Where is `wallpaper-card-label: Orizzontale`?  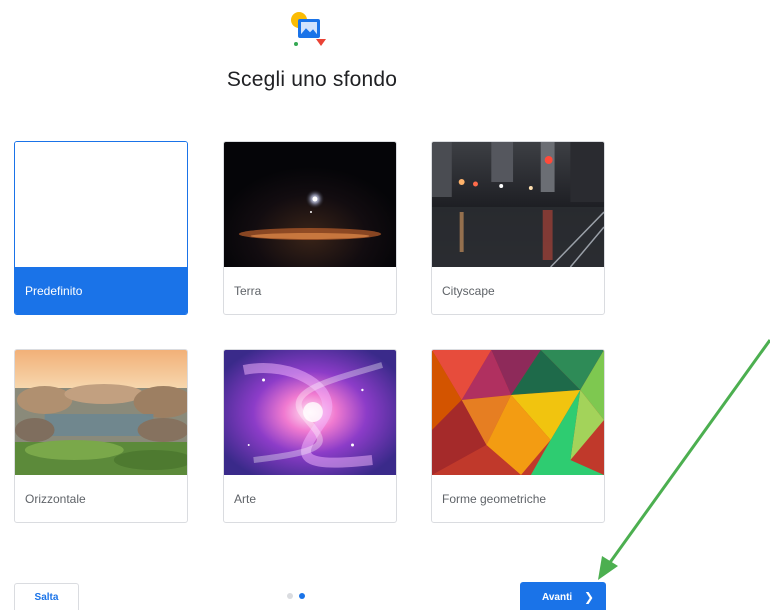 wallpaper-card-label: Orizzontale is located at coordinates (55, 499).